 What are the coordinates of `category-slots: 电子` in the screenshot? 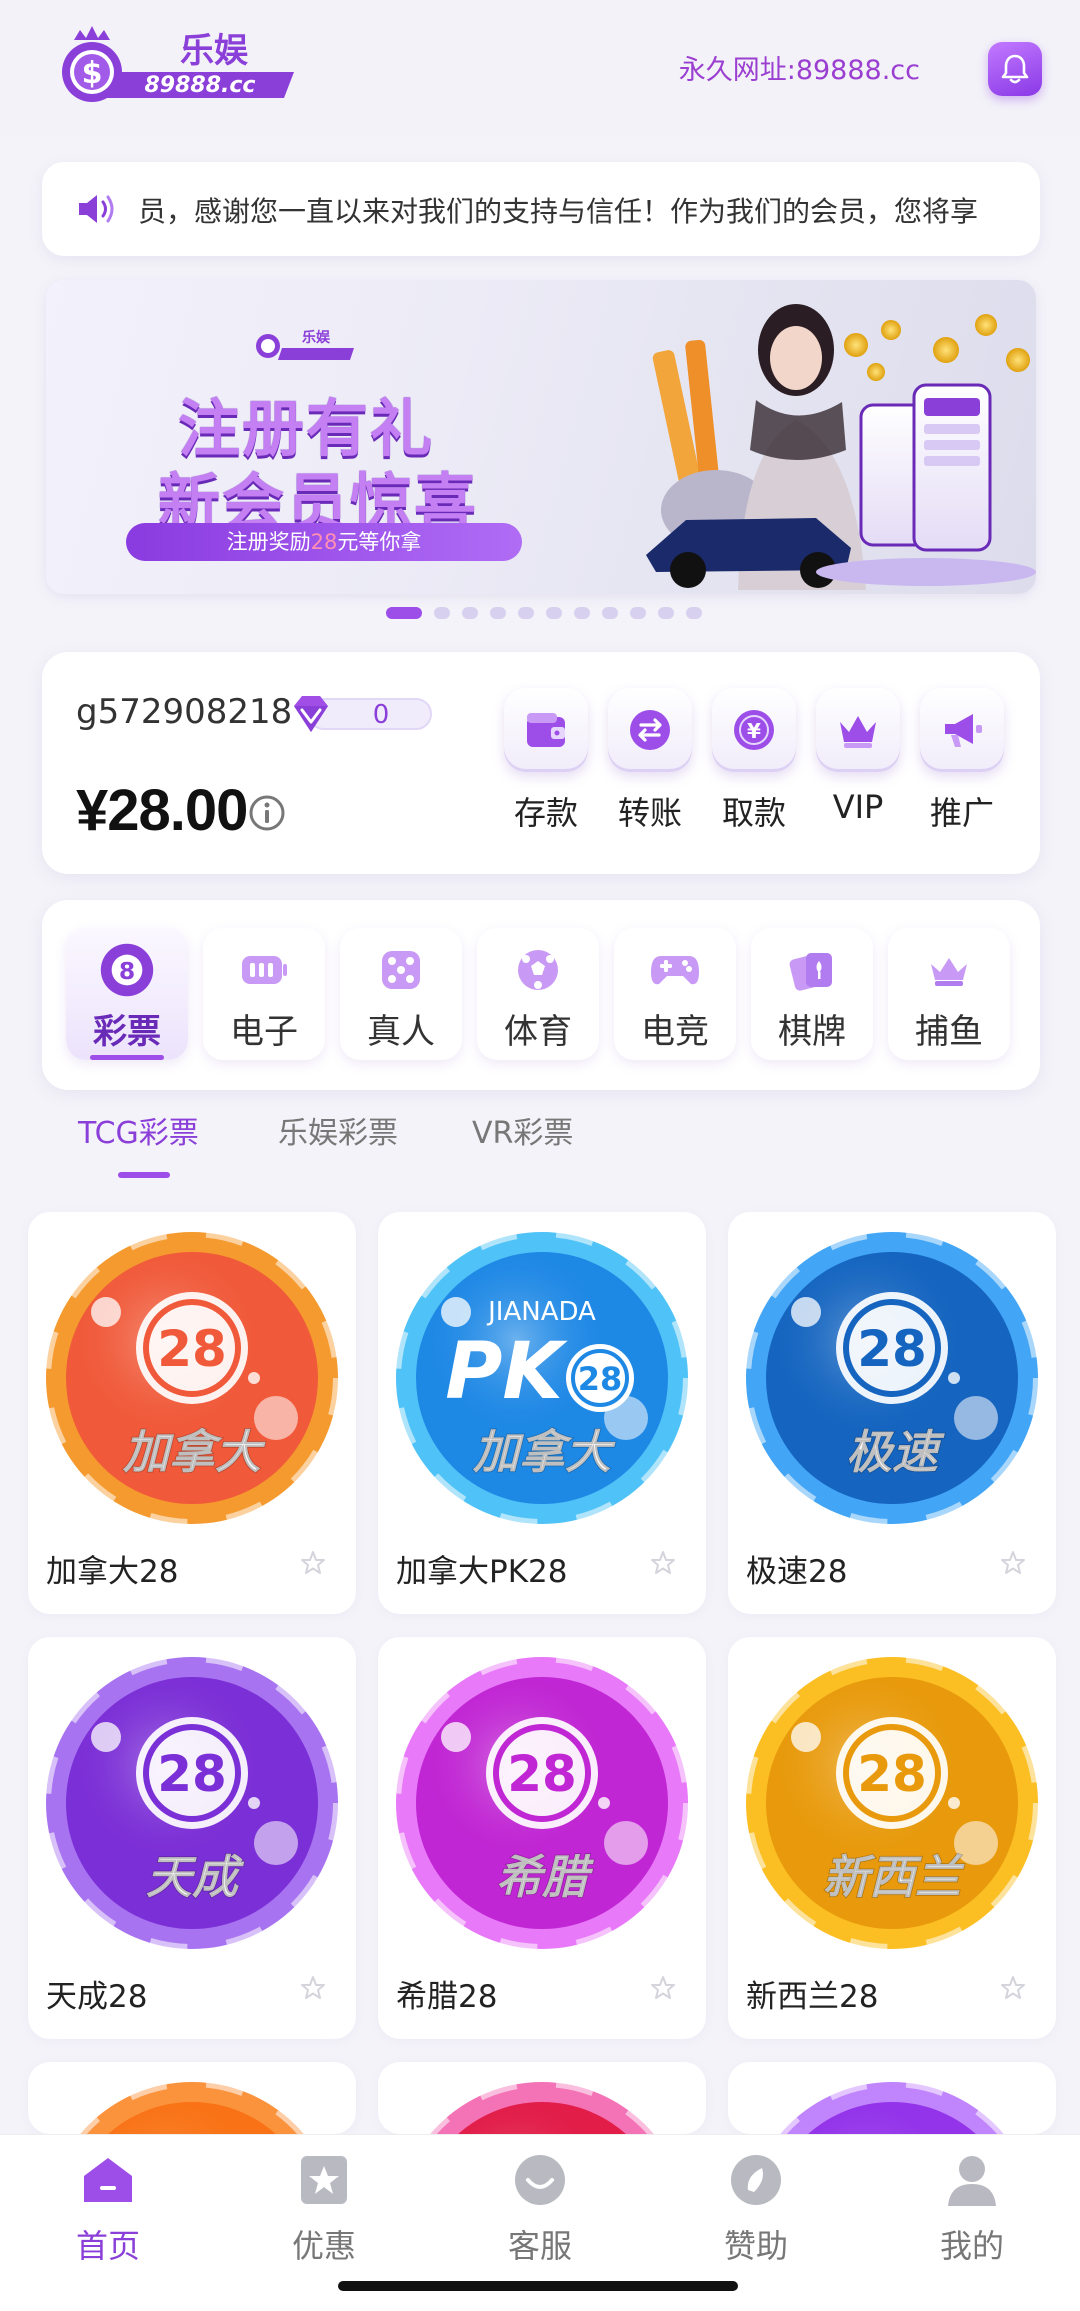 It's located at (264, 994).